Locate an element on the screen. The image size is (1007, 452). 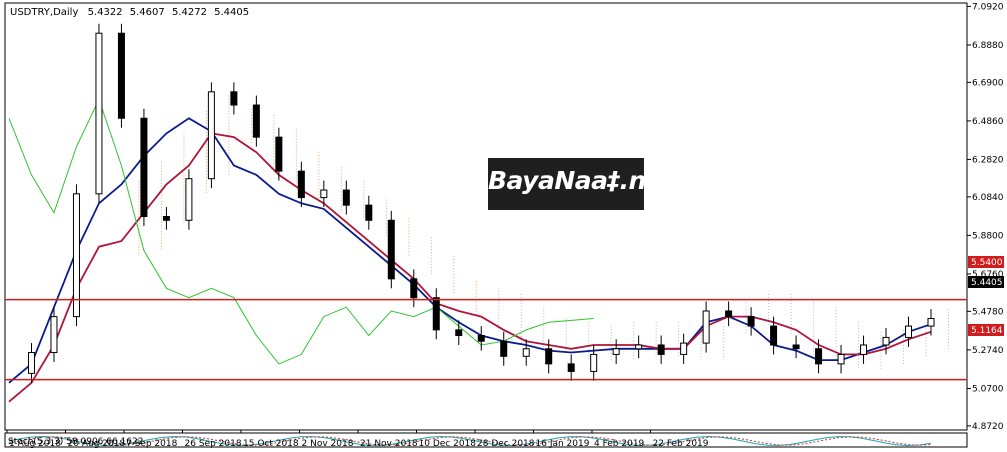
time-tick-label: 22 Feb 2019 is located at coordinates (681, 443).